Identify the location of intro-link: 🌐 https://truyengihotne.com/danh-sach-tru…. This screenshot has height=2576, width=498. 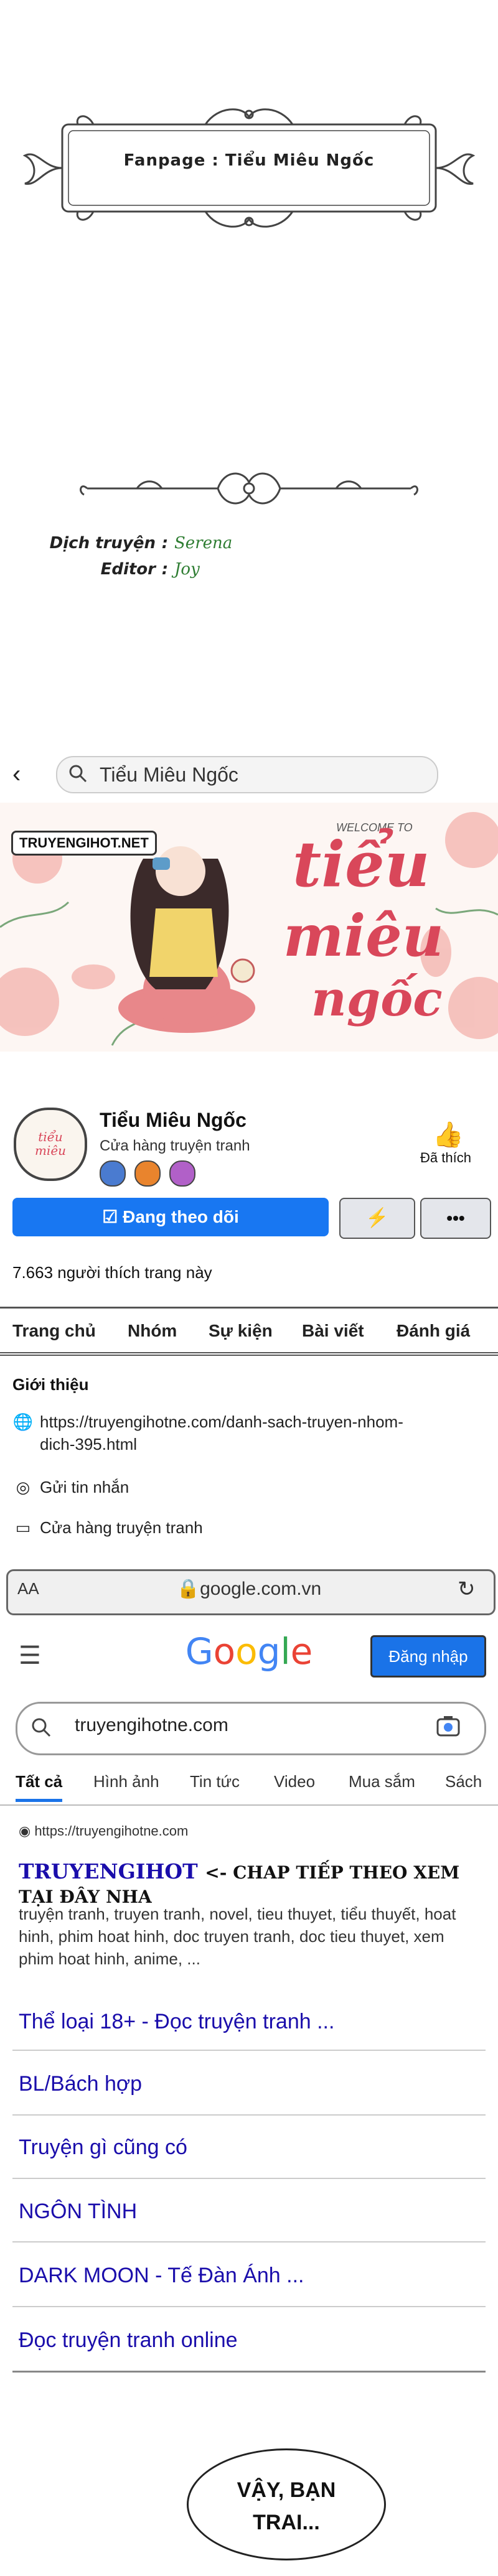
(207, 1422).